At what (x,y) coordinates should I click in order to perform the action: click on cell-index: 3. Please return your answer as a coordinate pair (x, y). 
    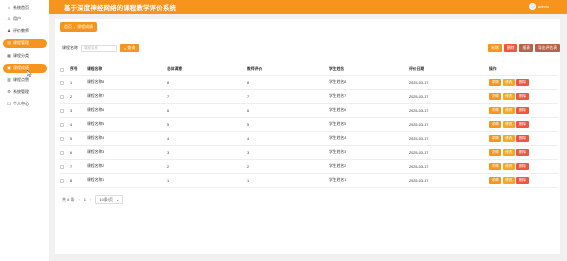
    Looking at the image, I should click on (78, 110).